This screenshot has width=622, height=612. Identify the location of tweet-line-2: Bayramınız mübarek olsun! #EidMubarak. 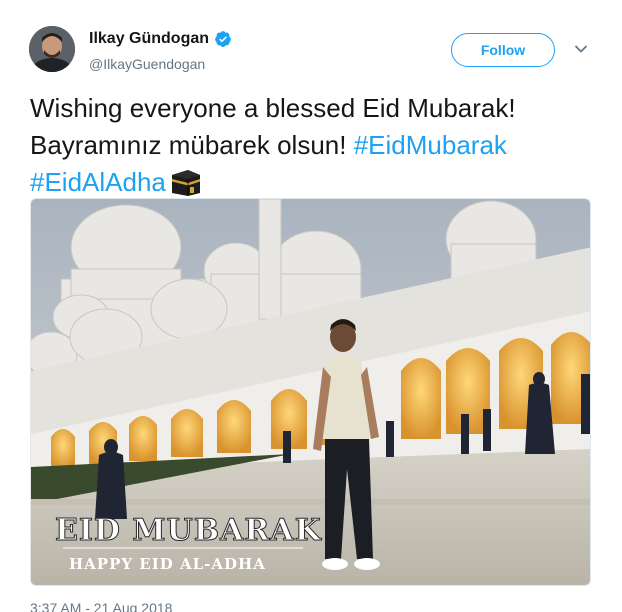
(317, 145).